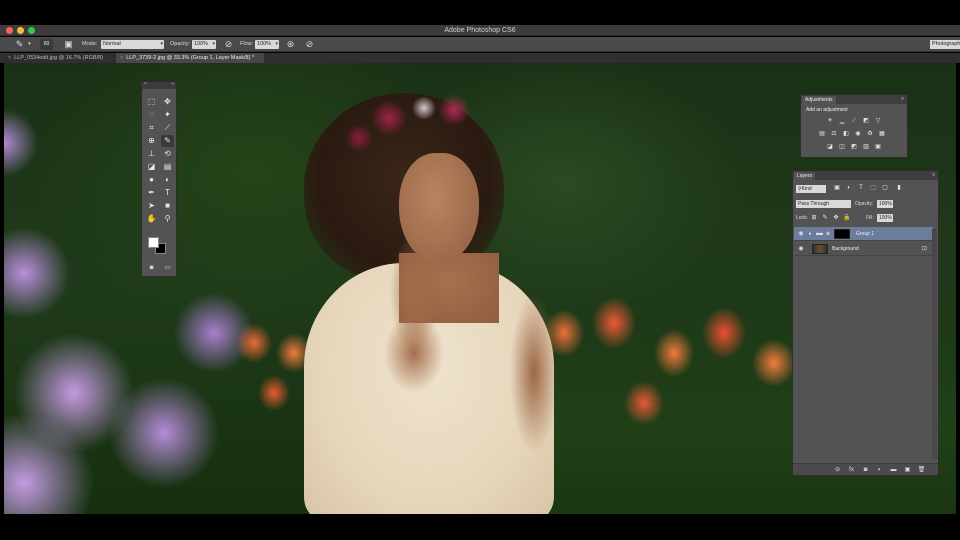 This screenshot has height=540, width=960. I want to click on hand-tool-icon: ✋, so click(151, 219).